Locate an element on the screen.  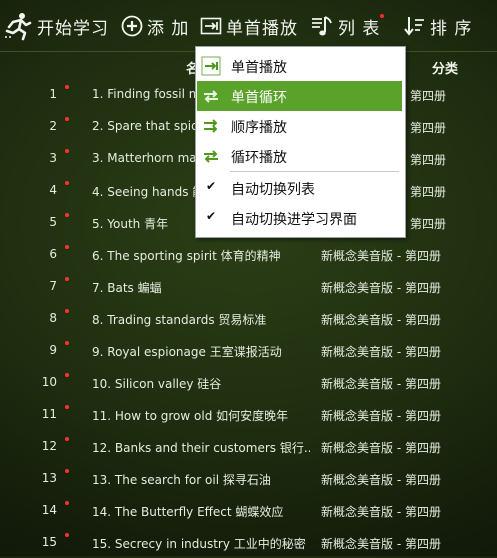
lesson-row: 11 11. How to grow old 如何安度晚年 新概念美音版 - 第四册 is located at coordinates (248, 414).